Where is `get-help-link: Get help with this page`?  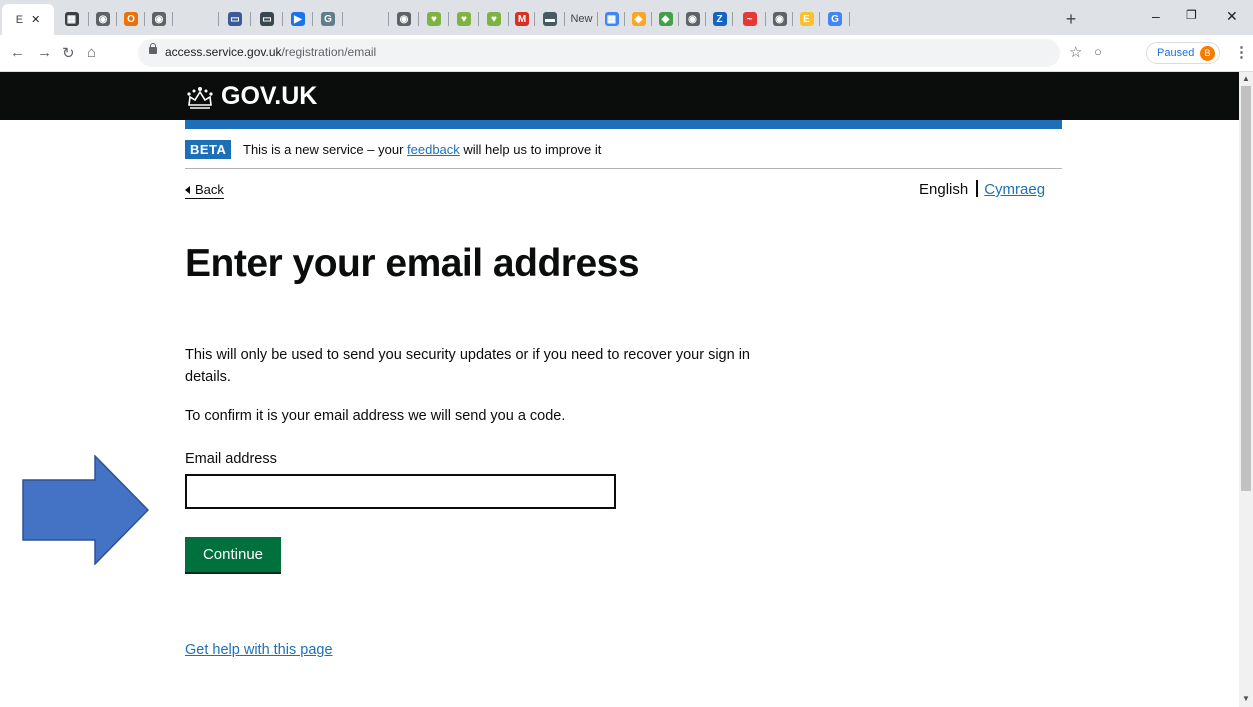 get-help-link: Get help with this page is located at coordinates (259, 650).